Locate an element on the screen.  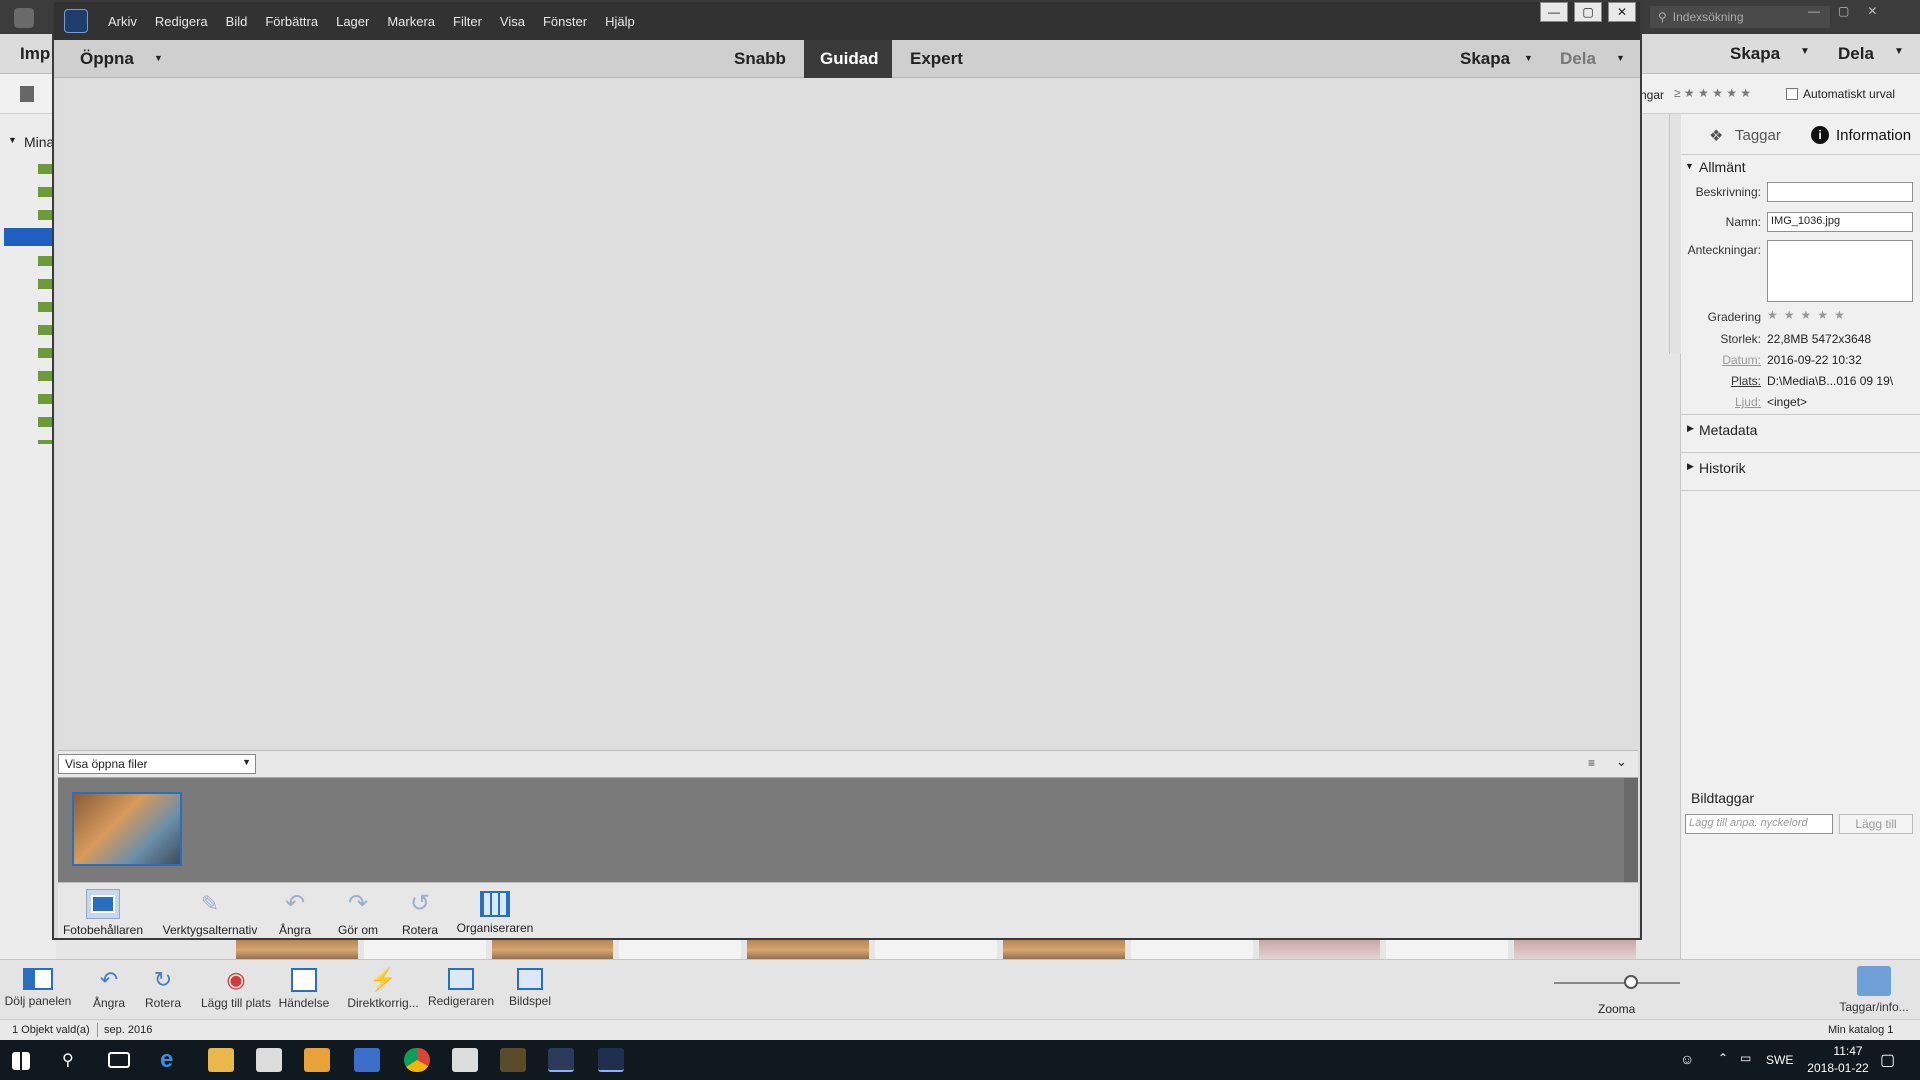
editor-maximize-button: ▢ is located at coordinates (1588, 12).